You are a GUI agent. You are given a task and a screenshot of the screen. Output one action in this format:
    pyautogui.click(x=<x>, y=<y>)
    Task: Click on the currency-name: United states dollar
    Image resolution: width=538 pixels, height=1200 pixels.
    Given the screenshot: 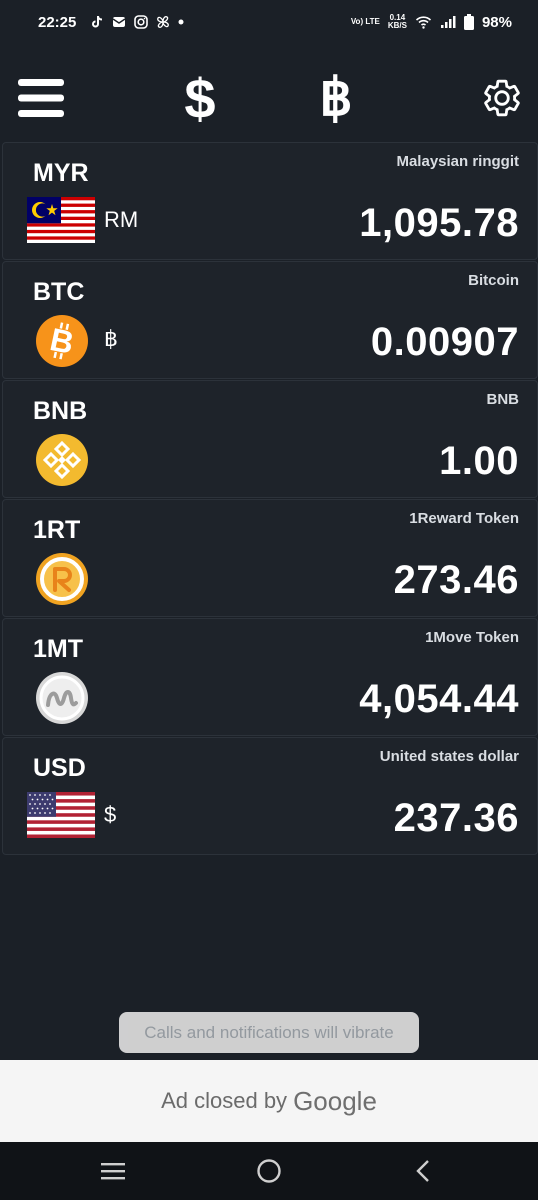 What is the action you would take?
    pyautogui.click(x=449, y=756)
    